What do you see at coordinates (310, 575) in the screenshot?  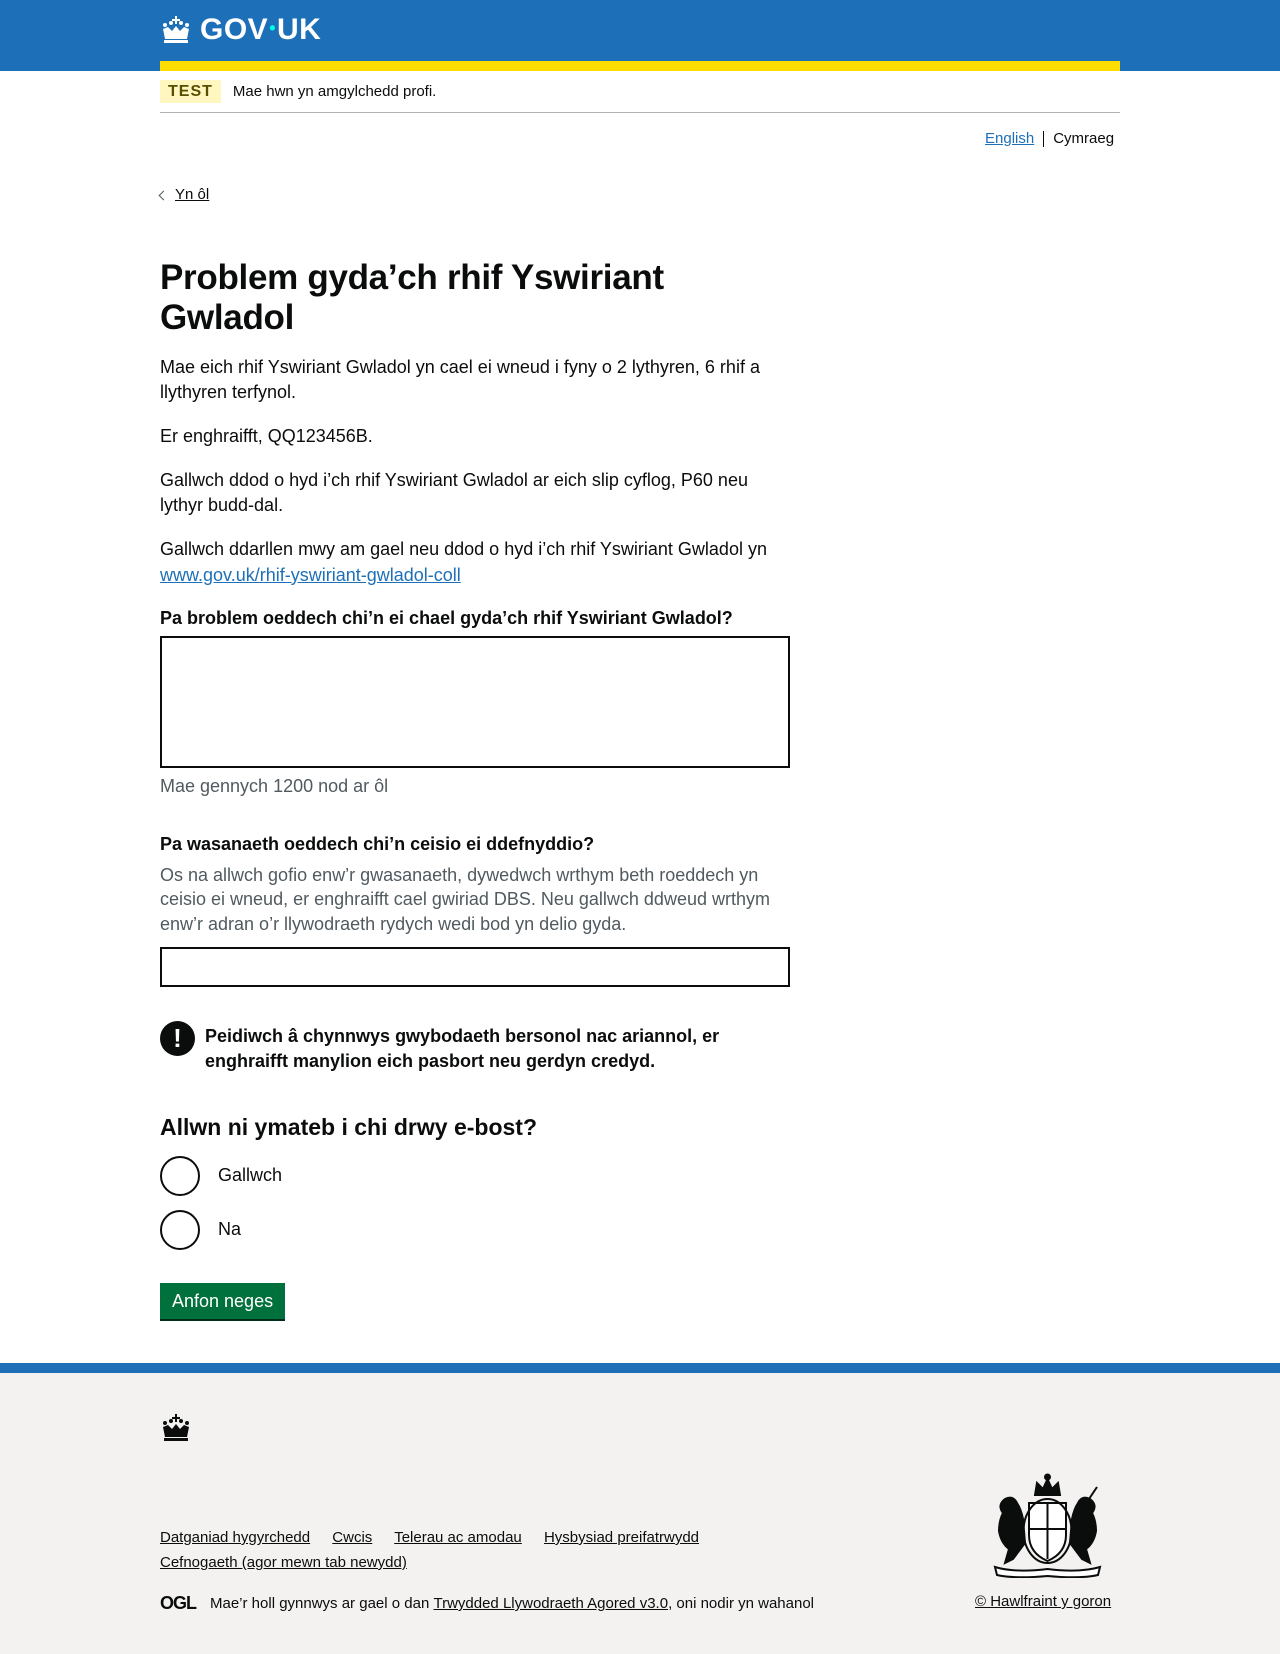 I see `more-info-link: www.gov.uk/rhif-yswiriant-gwladol-coll` at bounding box center [310, 575].